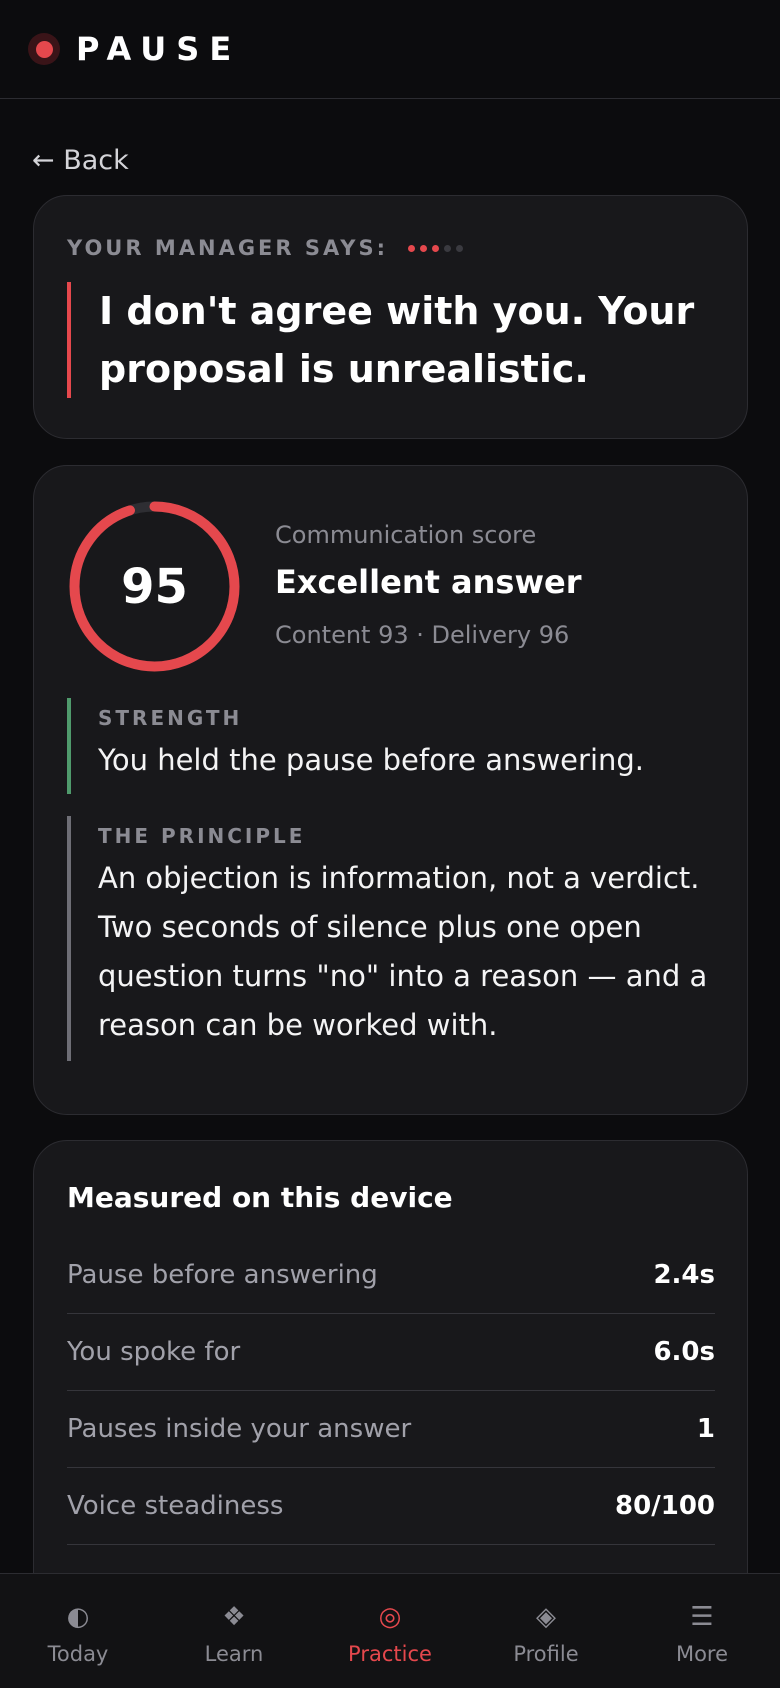 The image size is (780, 1688). What do you see at coordinates (78, 1617) in the screenshot?
I see `half-circle-icon: ◐` at bounding box center [78, 1617].